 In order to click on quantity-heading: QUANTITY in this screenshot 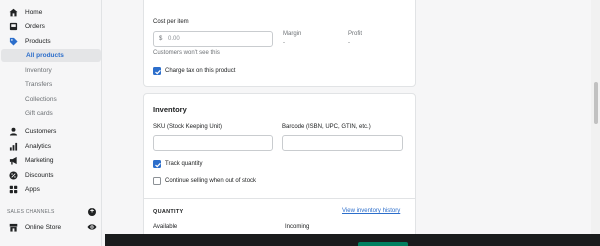, I will do `click(168, 212)`.